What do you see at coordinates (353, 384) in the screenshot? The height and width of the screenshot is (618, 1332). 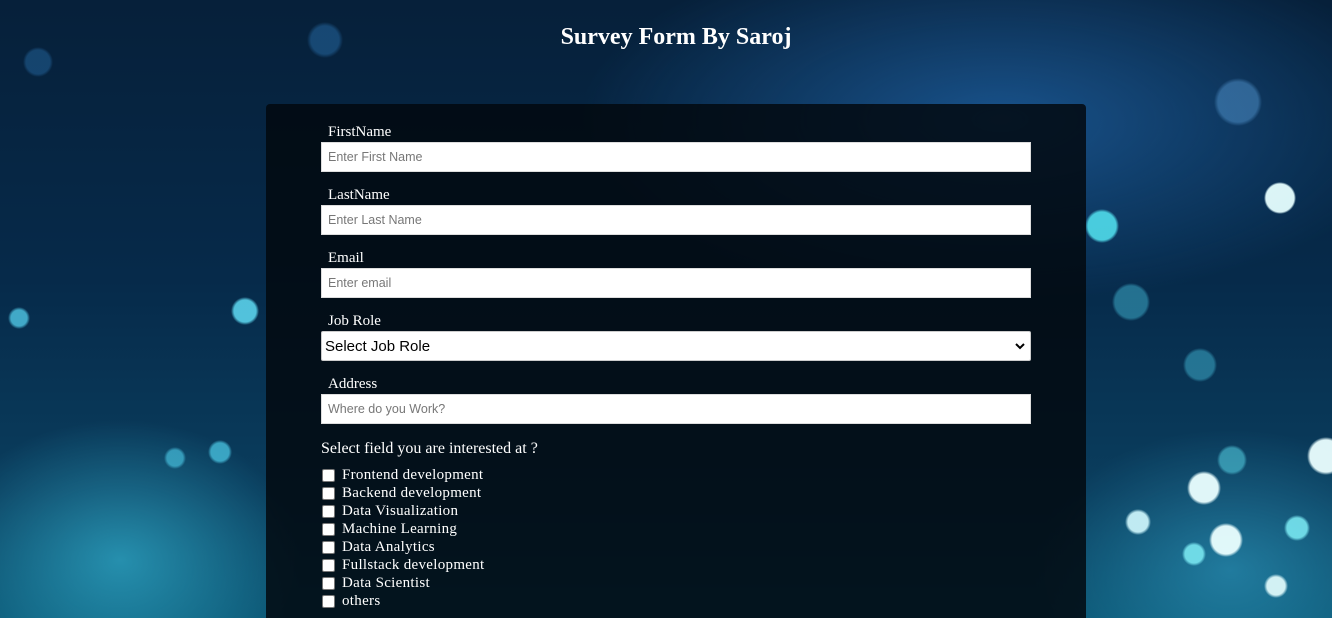 I see `address-label: Address` at bounding box center [353, 384].